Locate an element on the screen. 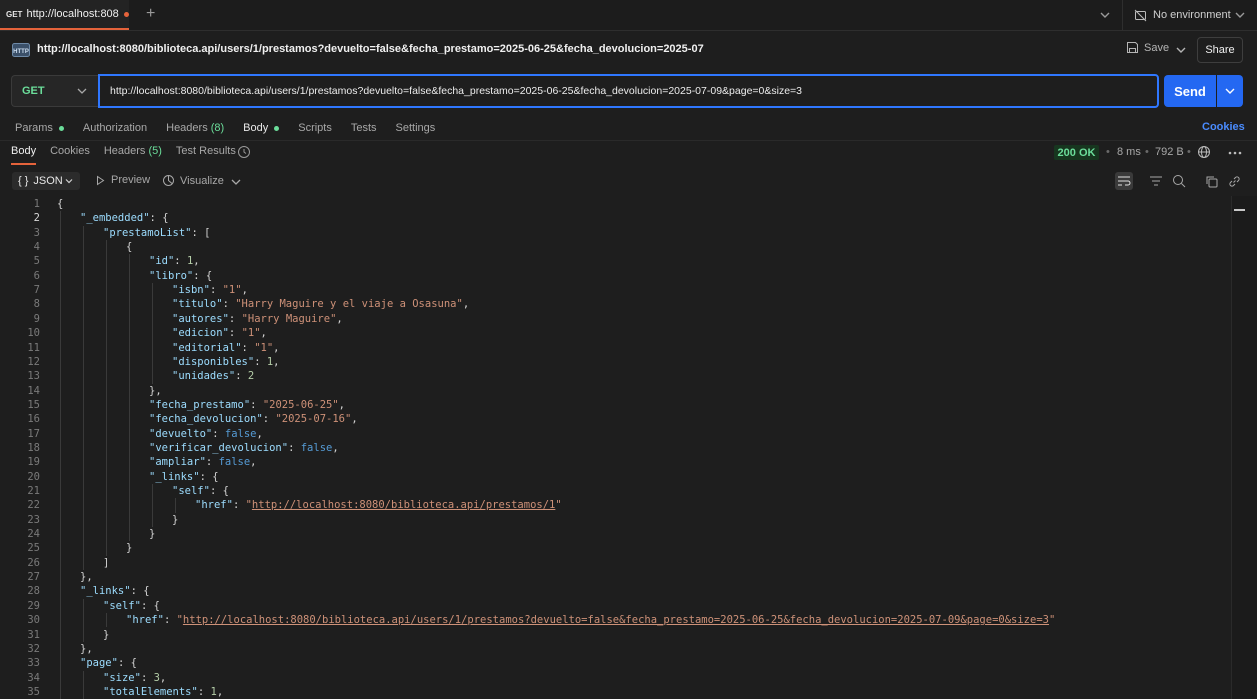 The image size is (1257, 699). response-size: 792 B is located at coordinates (1169, 152).